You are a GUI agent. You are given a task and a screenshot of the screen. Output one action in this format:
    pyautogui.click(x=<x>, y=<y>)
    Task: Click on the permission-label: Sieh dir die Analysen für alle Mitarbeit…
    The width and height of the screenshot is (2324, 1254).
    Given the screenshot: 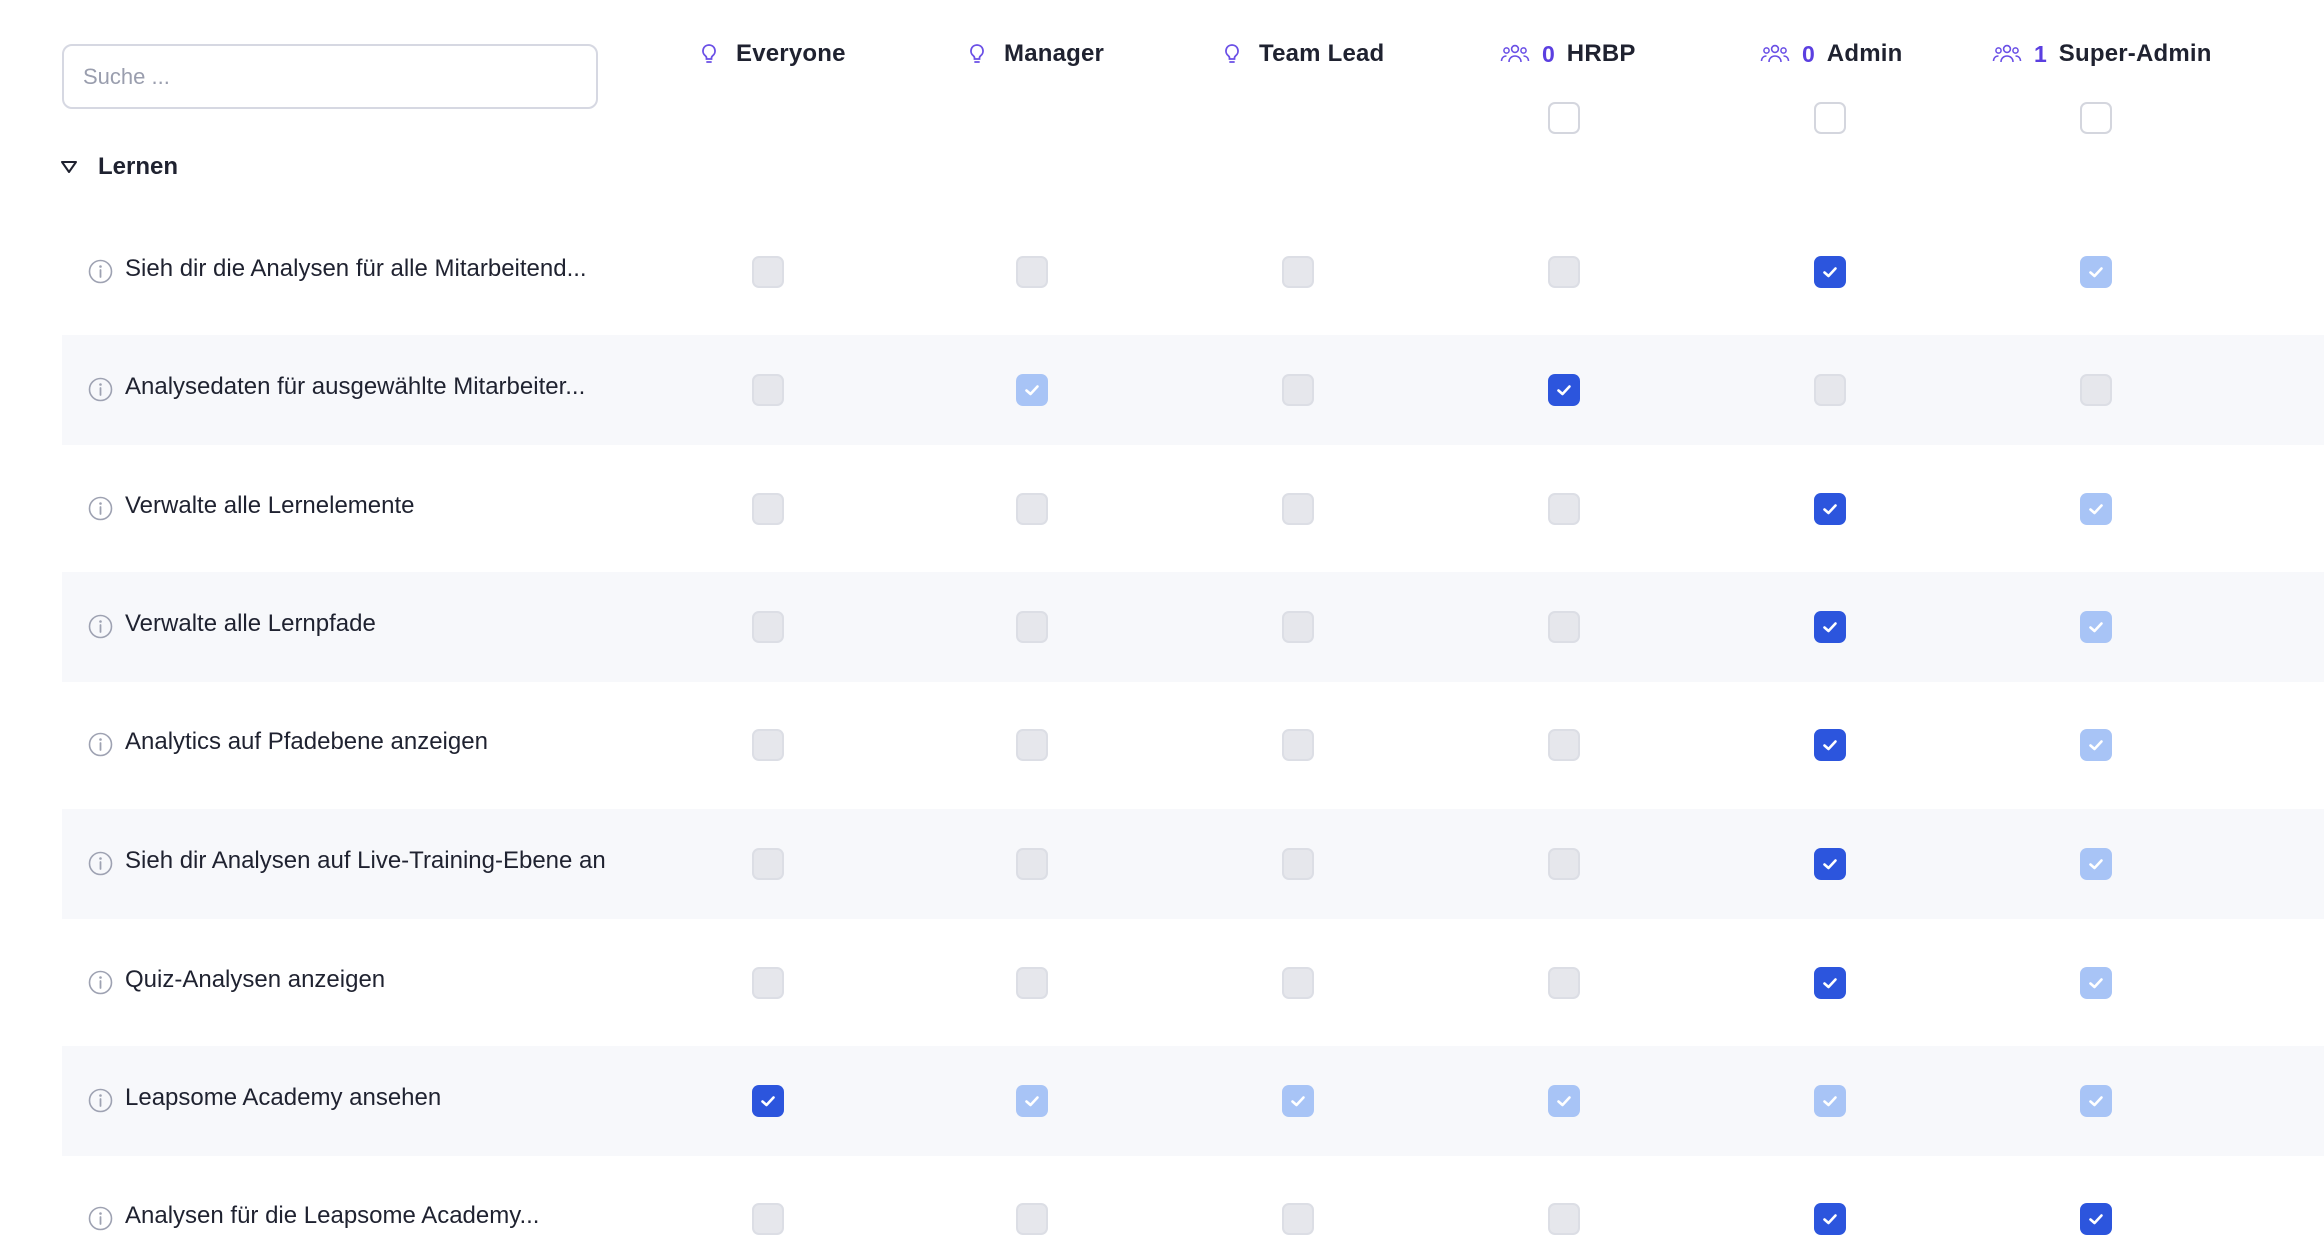 What is the action you would take?
    pyautogui.click(x=356, y=268)
    